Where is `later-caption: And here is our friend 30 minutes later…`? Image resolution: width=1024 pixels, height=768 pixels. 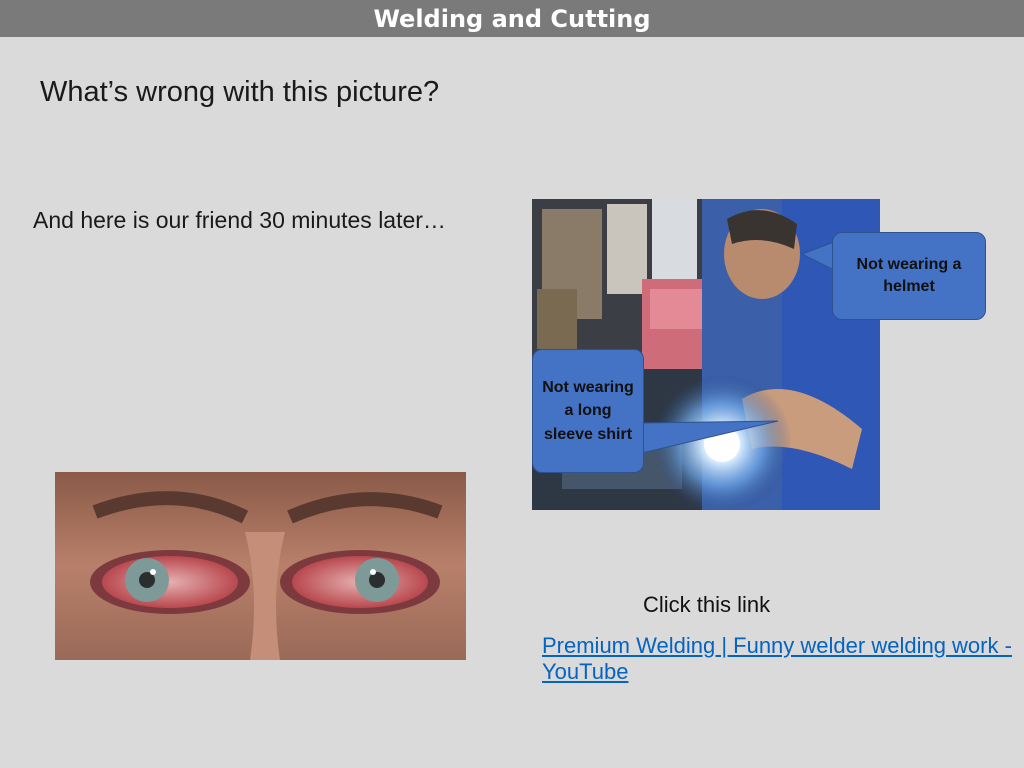
later-caption: And here is our friend 30 minutes later… is located at coordinates (239, 220).